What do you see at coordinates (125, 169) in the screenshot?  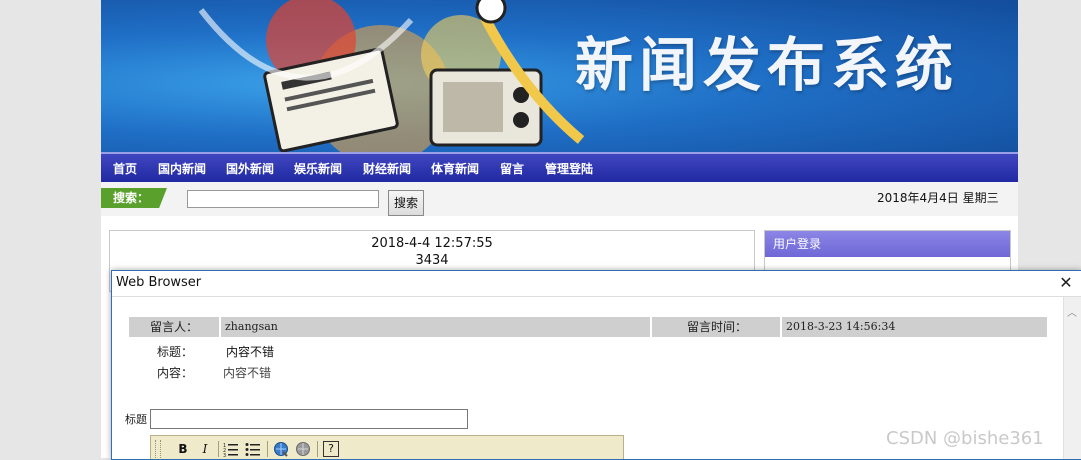 I see `nav-item-home: 首页` at bounding box center [125, 169].